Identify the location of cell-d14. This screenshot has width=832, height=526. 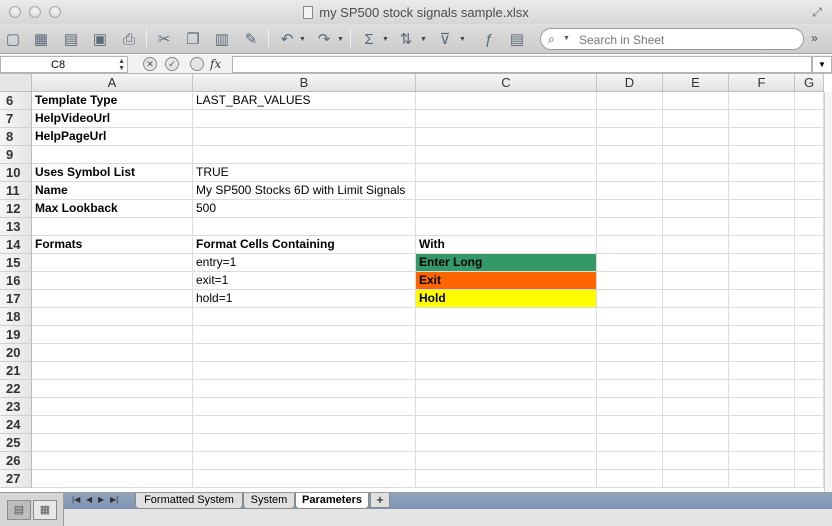
(630, 245).